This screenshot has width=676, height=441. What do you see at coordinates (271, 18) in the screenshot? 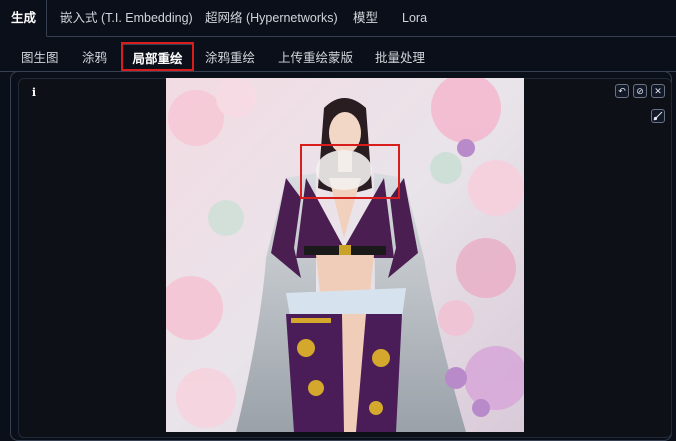
I see `tab-hypernetworks: 超网络 (Hypernetworks)` at bounding box center [271, 18].